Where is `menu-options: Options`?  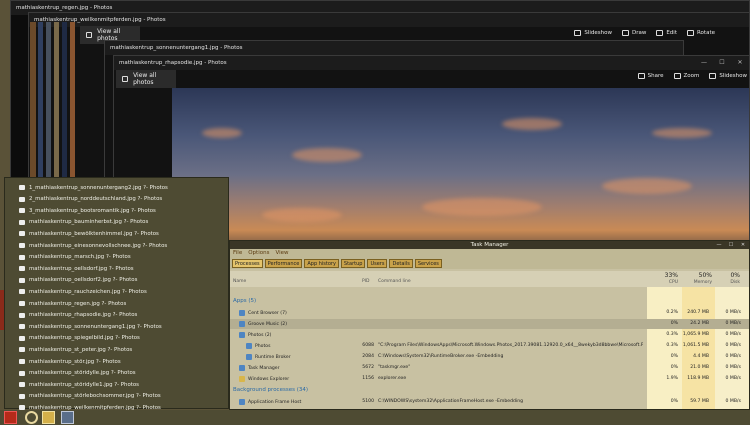
menu-options: Options is located at coordinates (258, 253).